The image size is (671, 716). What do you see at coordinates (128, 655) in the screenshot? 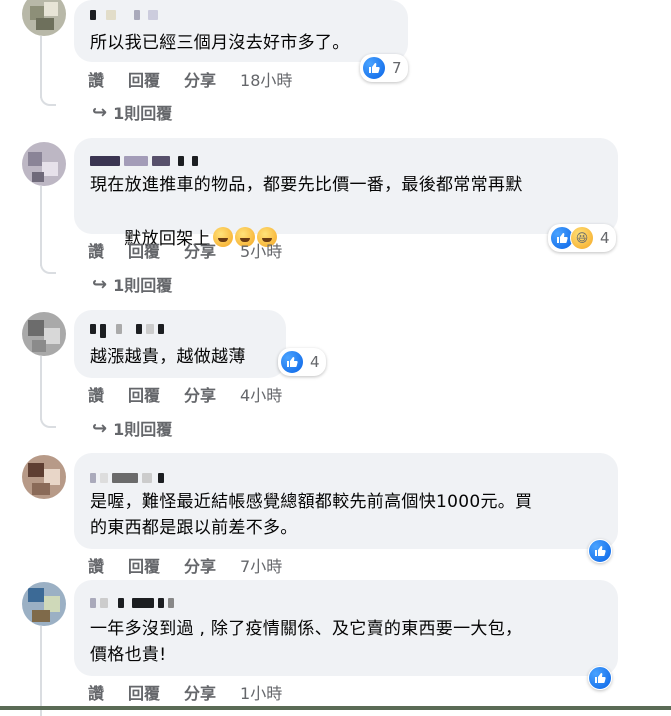
I see `comment-text-line-2: 價格也貴!` at bounding box center [128, 655].